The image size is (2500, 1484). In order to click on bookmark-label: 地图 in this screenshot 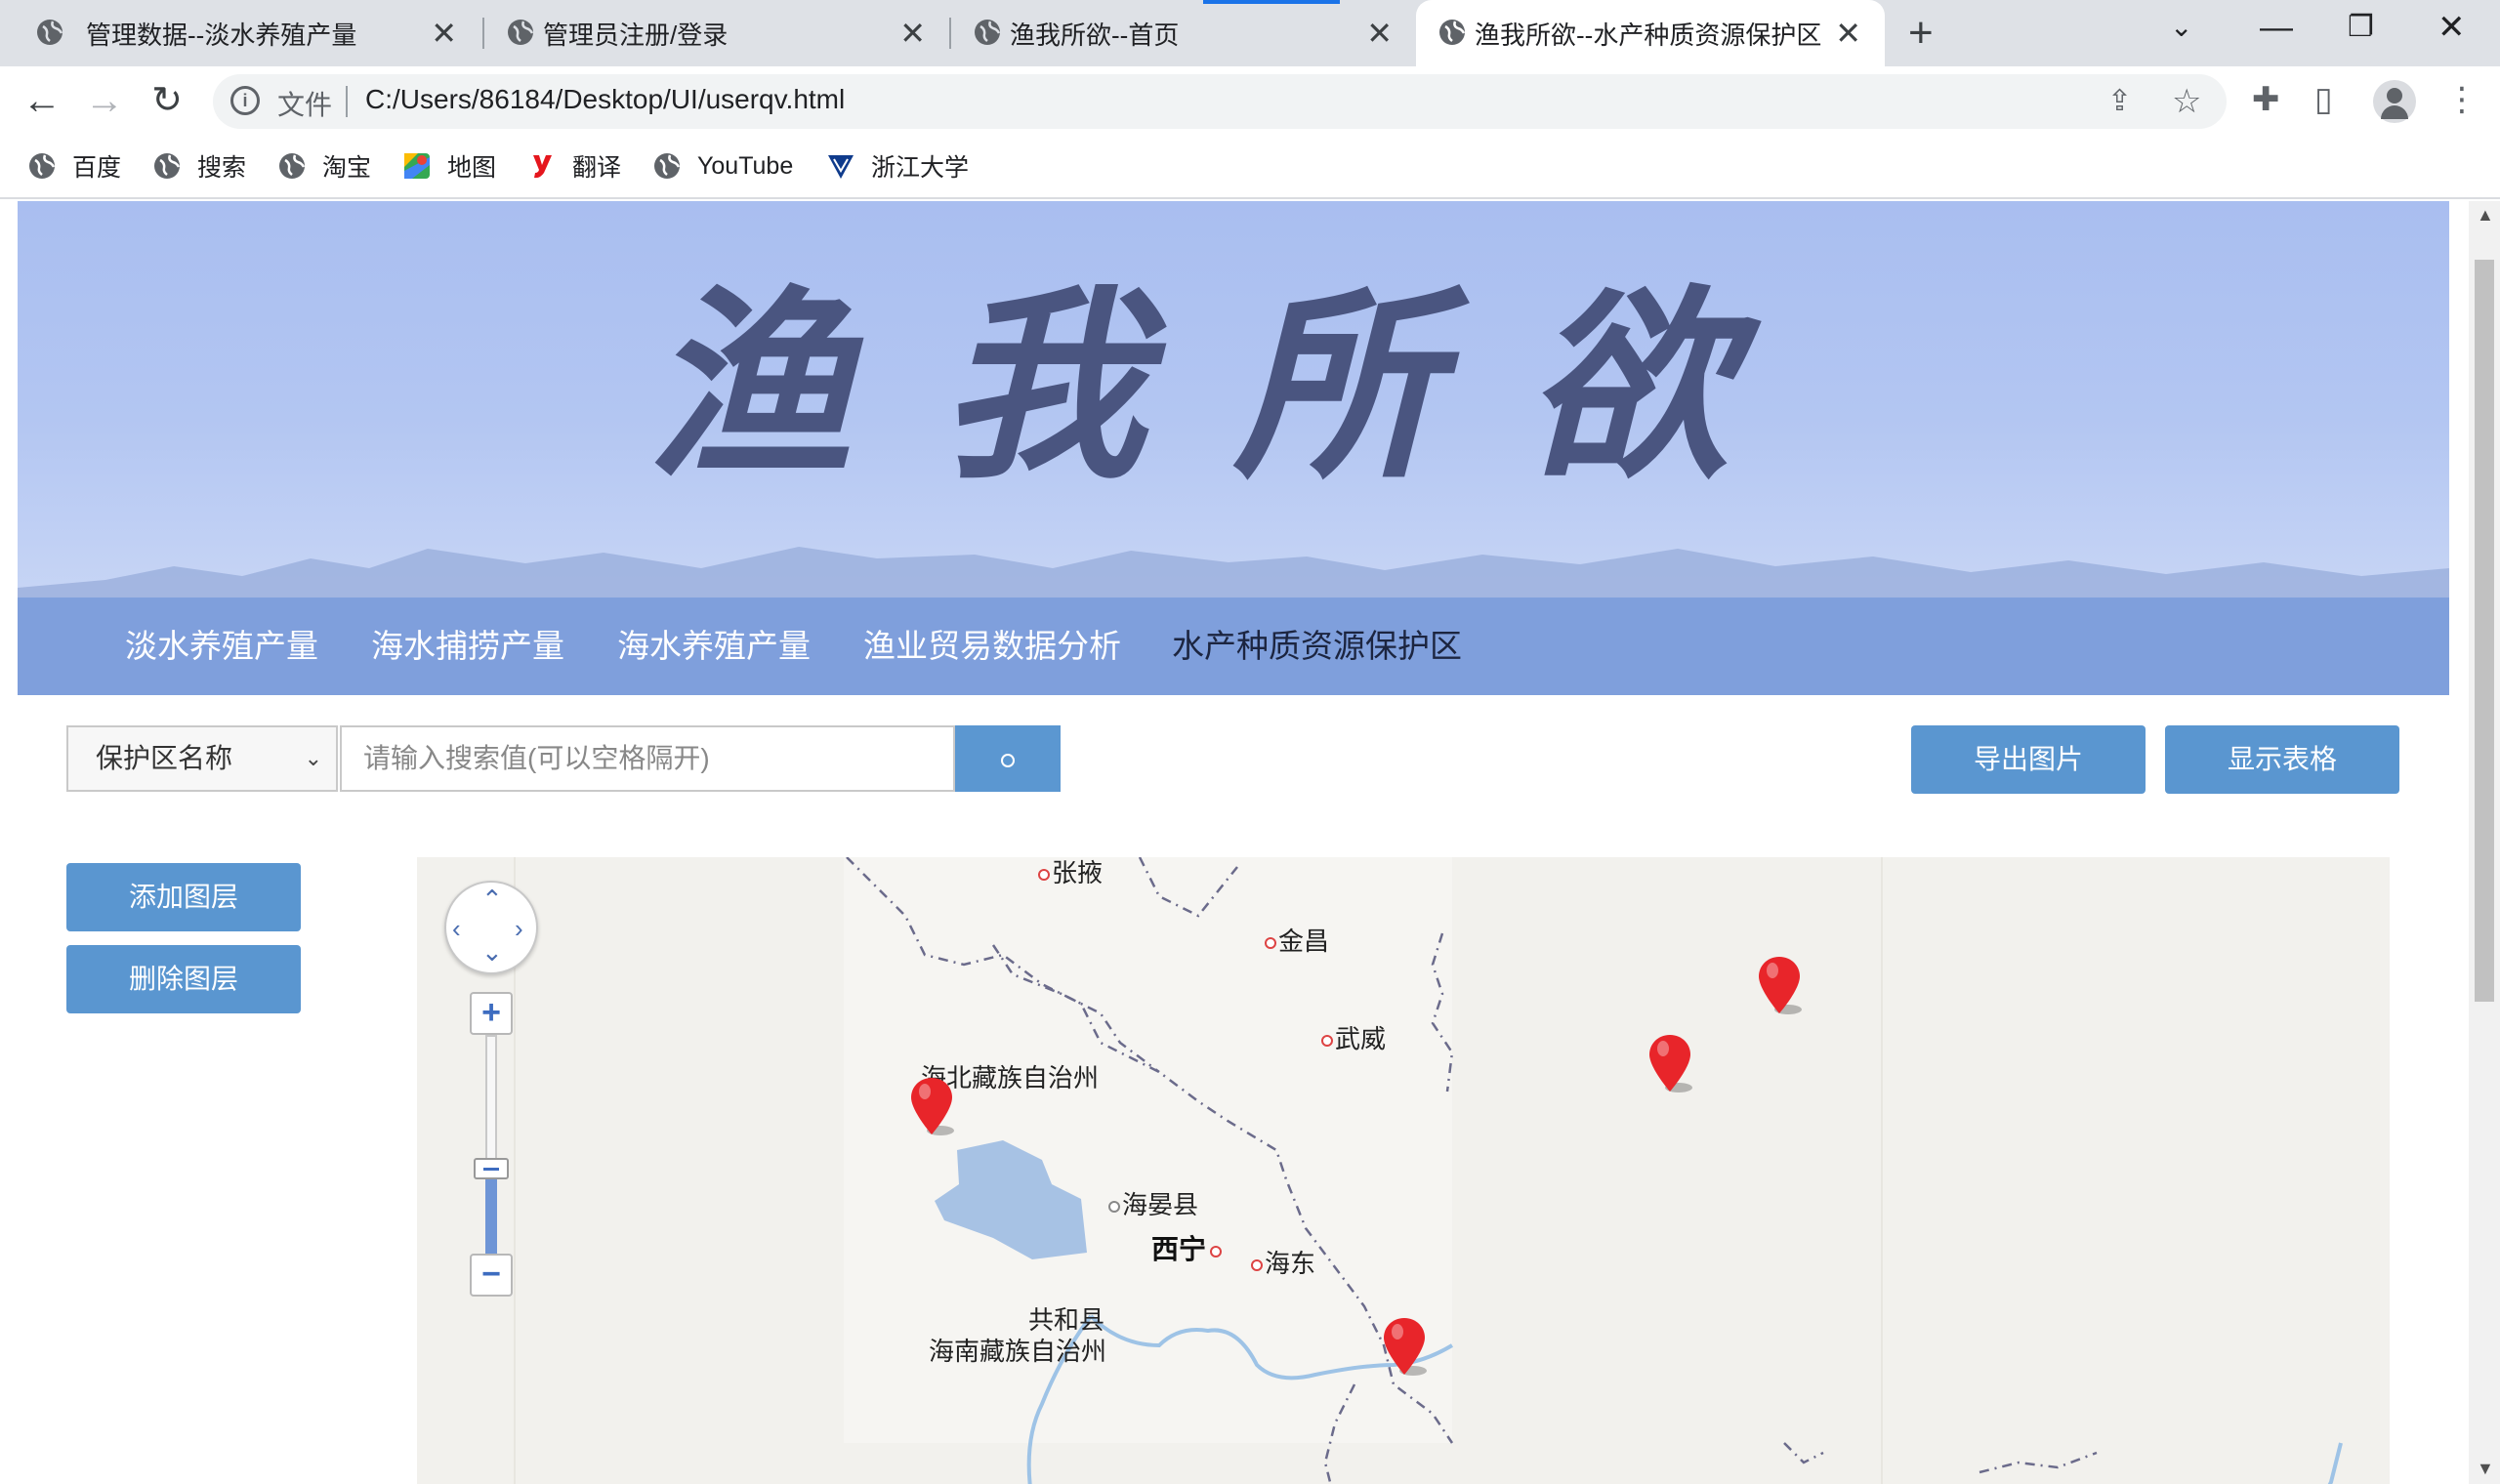, I will do `click(472, 168)`.